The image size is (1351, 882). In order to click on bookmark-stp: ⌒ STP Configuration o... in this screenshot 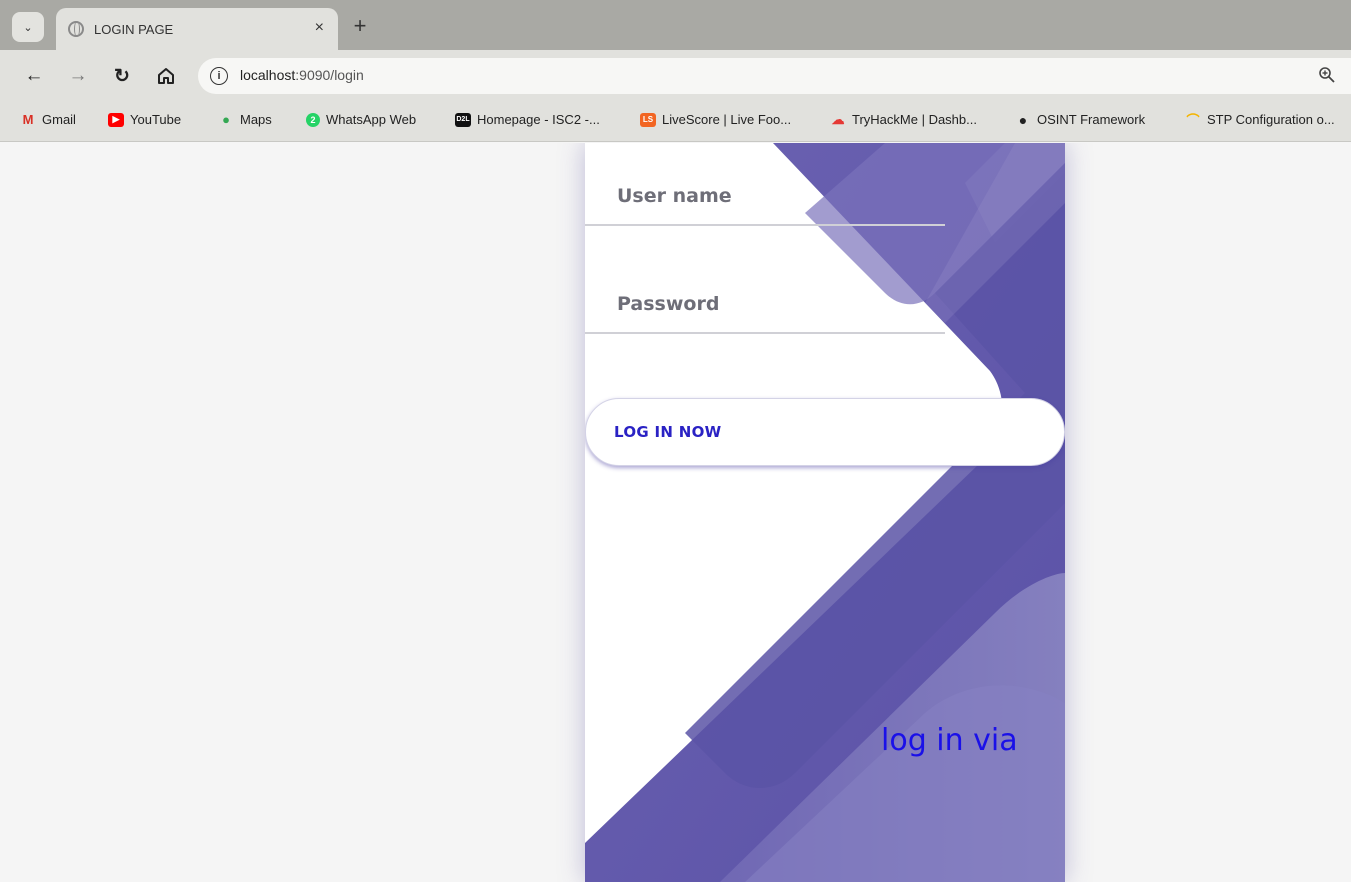, I will do `click(1260, 120)`.